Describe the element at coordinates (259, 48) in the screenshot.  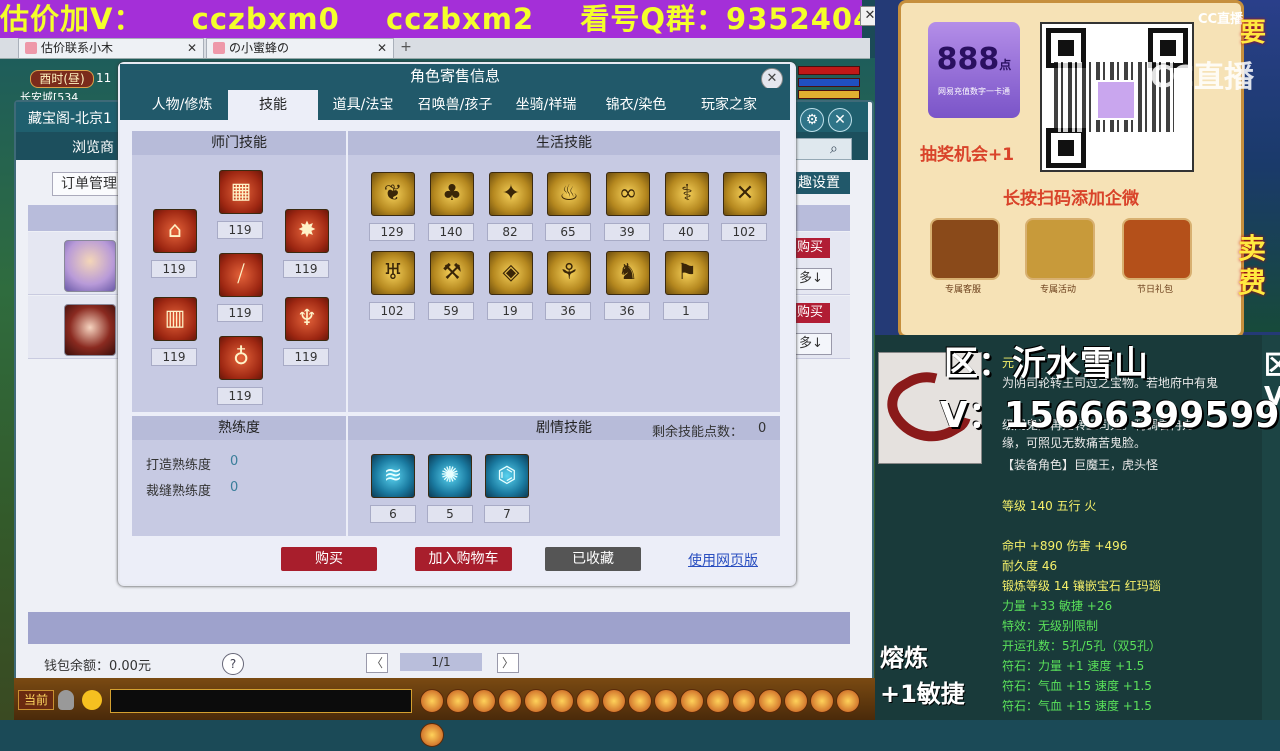
I see `browser-tab-label: の小蜜蜂の` at that location.